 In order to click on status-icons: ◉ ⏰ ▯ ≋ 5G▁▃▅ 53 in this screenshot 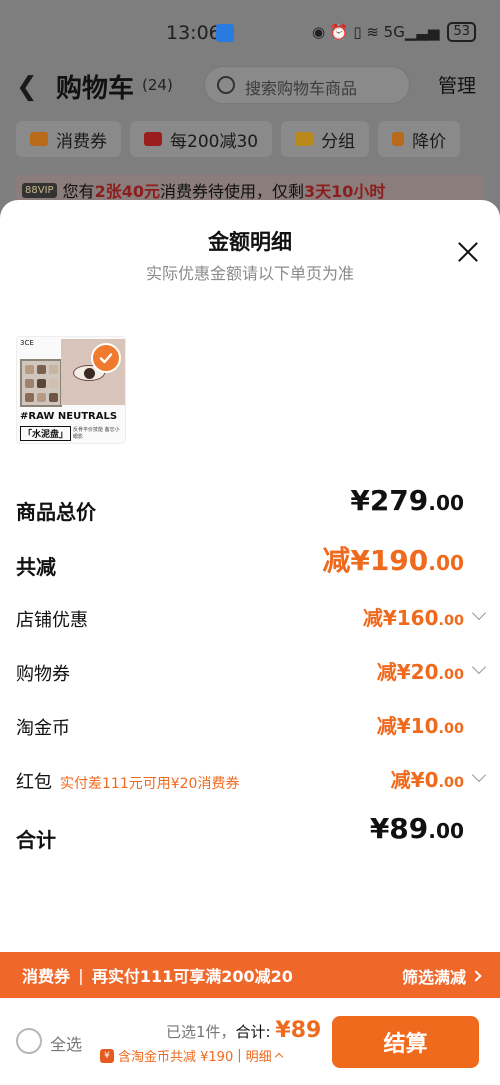, I will do `click(394, 32)`.